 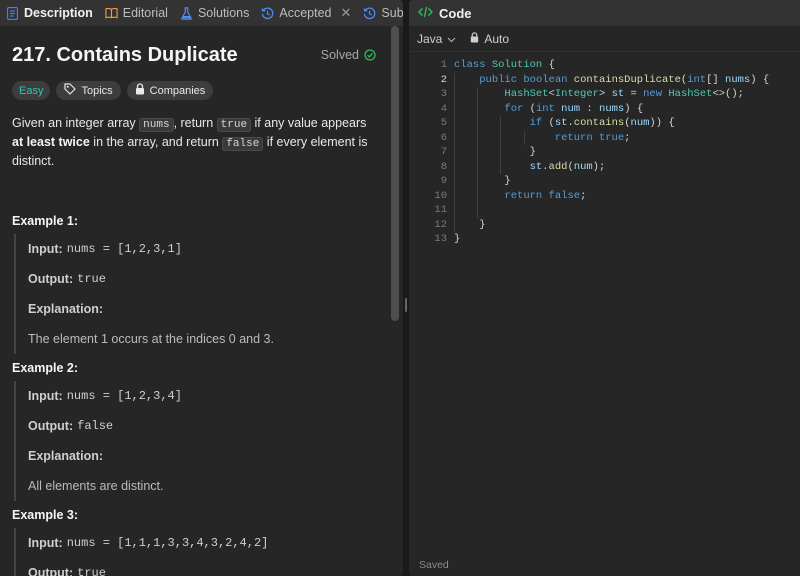 What do you see at coordinates (604, 39) in the screenshot?
I see `editor-toolbar: Java Auto` at bounding box center [604, 39].